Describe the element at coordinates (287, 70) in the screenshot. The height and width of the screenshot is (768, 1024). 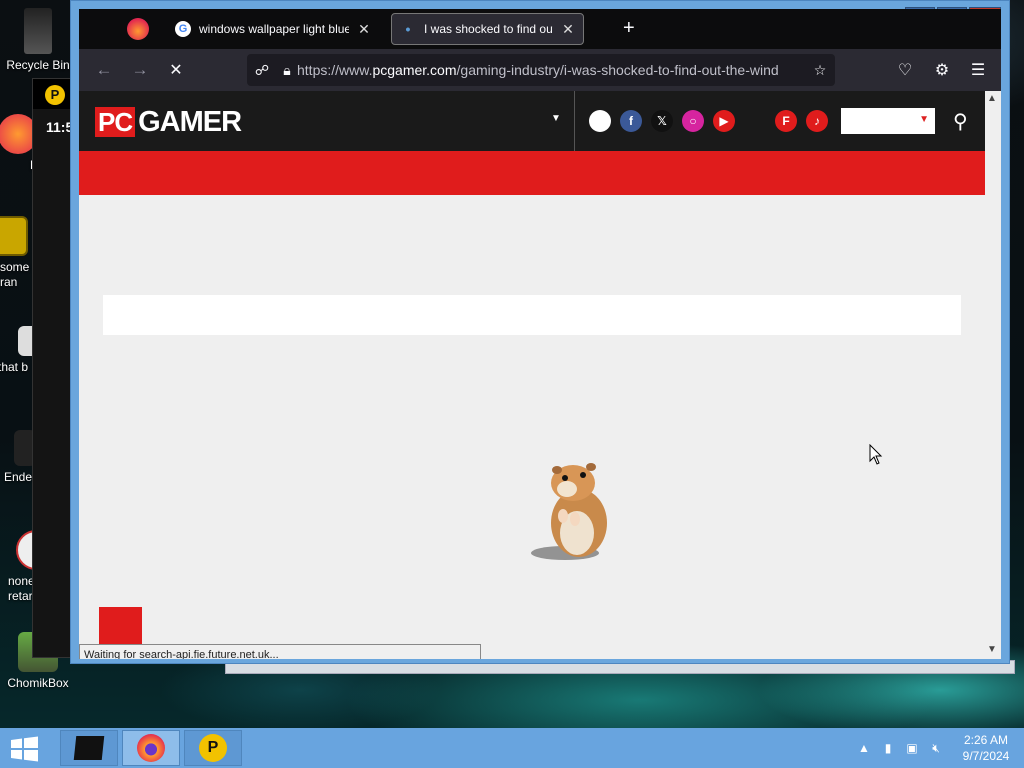
I see `lock-icon: 🔒︎` at that location.